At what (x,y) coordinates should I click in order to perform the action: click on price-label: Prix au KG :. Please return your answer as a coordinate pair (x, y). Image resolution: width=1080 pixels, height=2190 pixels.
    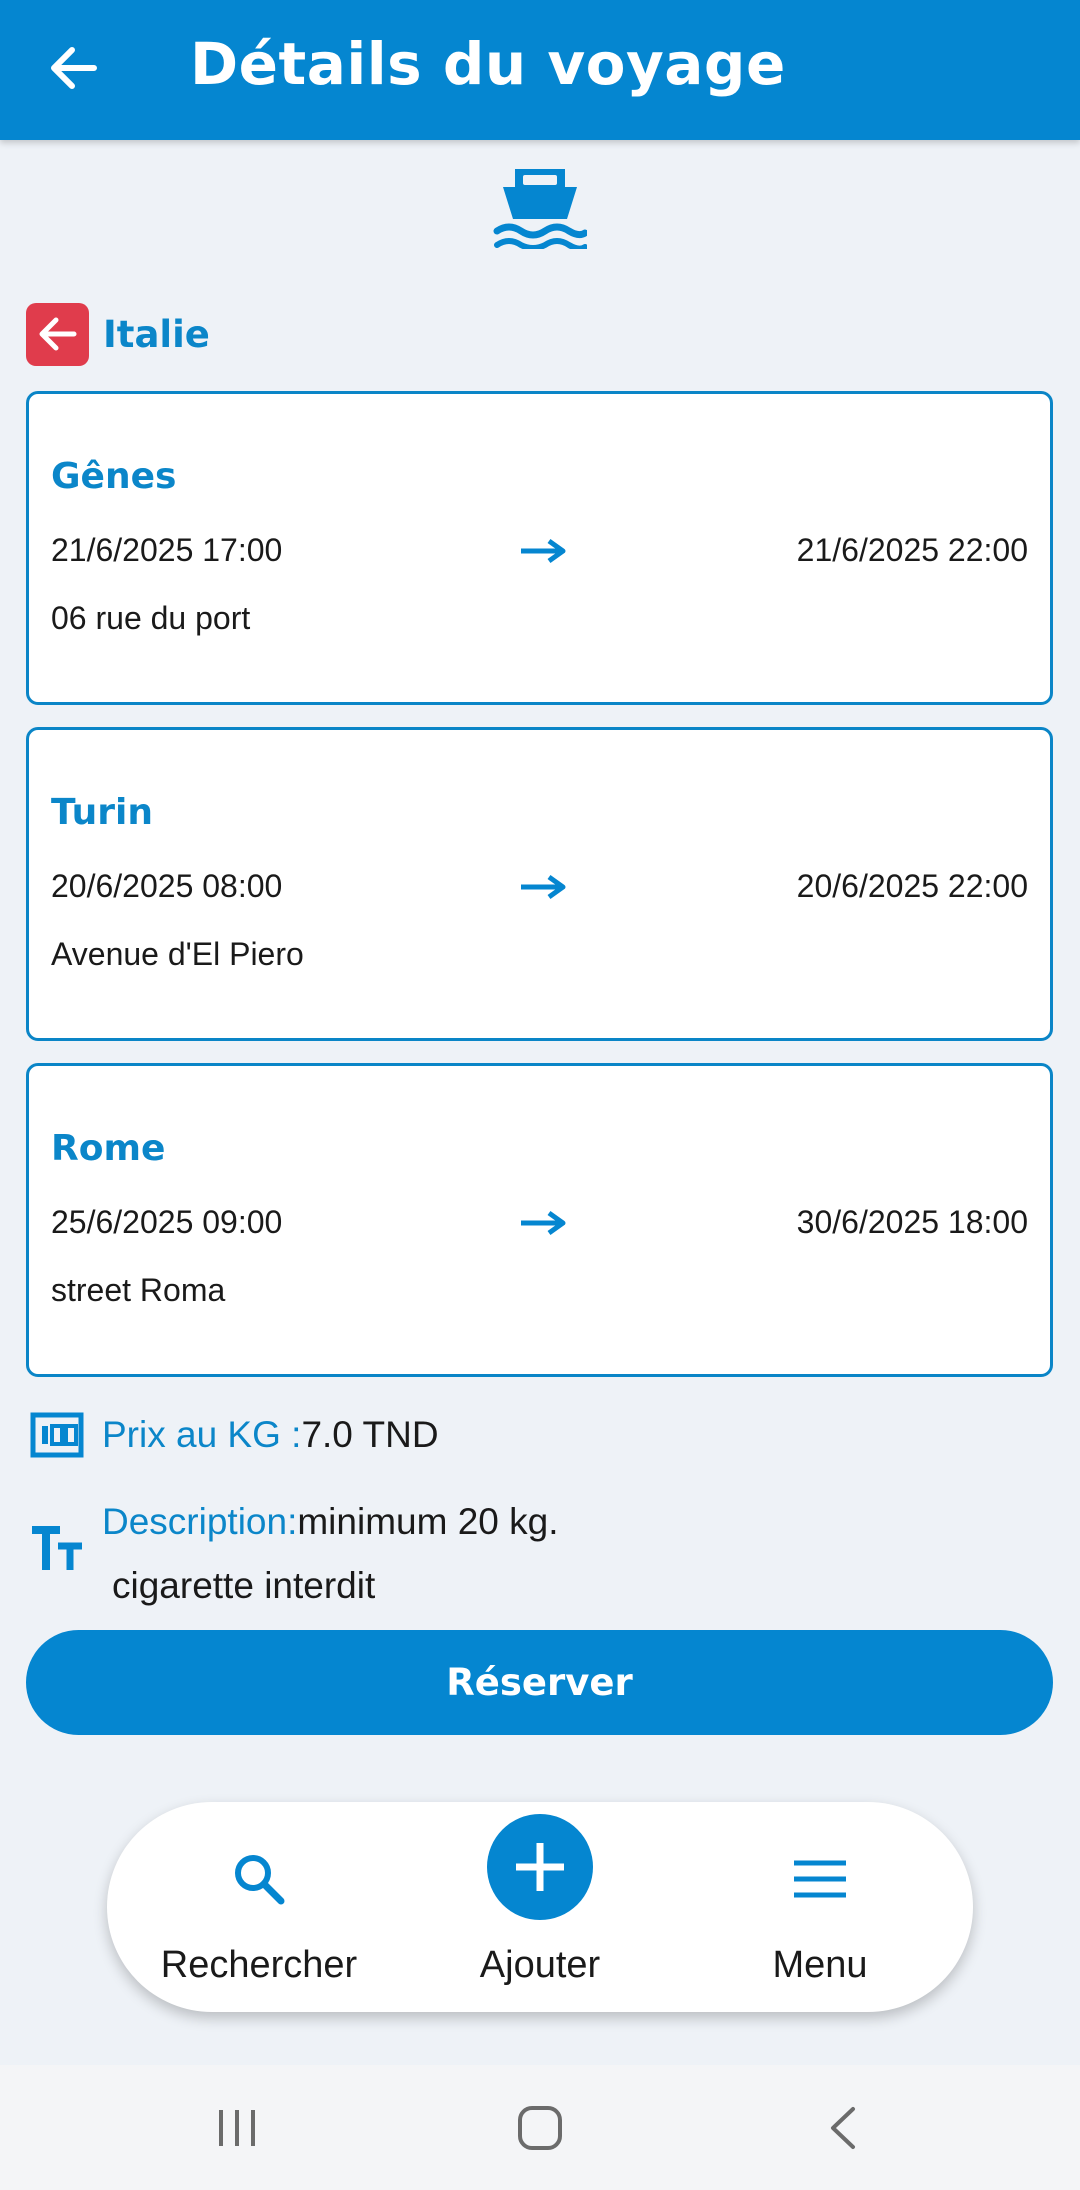
    Looking at the image, I should click on (202, 1434).